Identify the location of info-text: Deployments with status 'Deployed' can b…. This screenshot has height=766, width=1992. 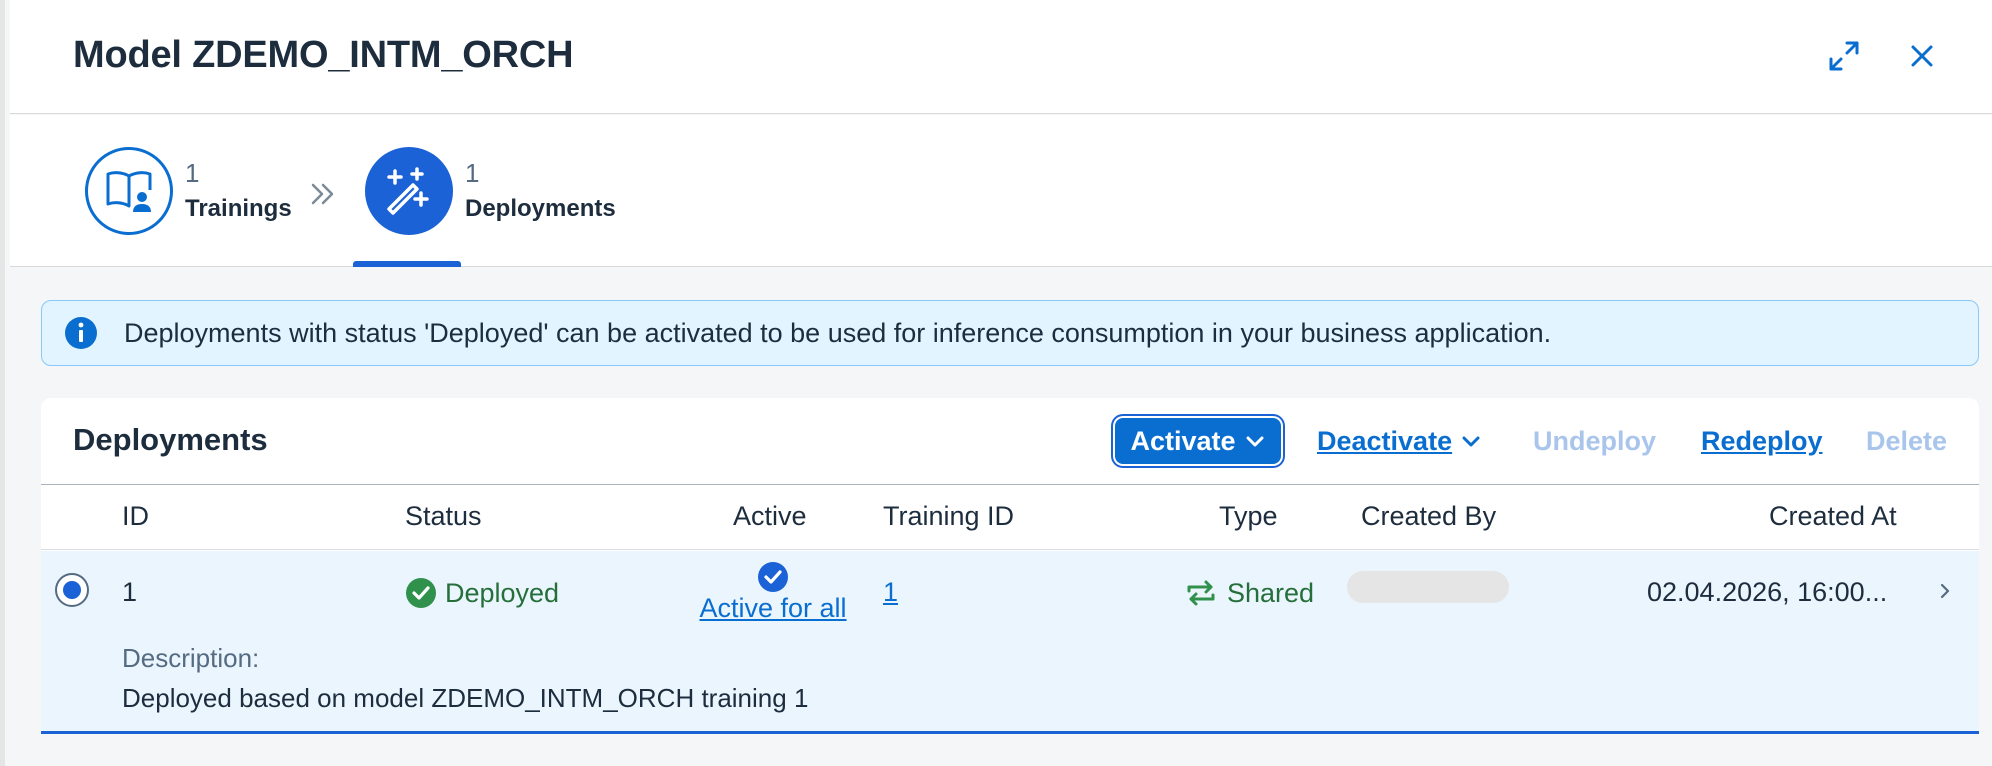
(838, 332).